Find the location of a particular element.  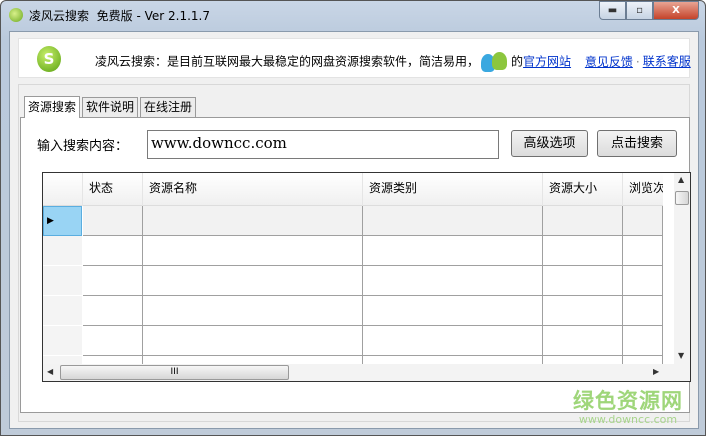

logo-icon: S is located at coordinates (49, 59).